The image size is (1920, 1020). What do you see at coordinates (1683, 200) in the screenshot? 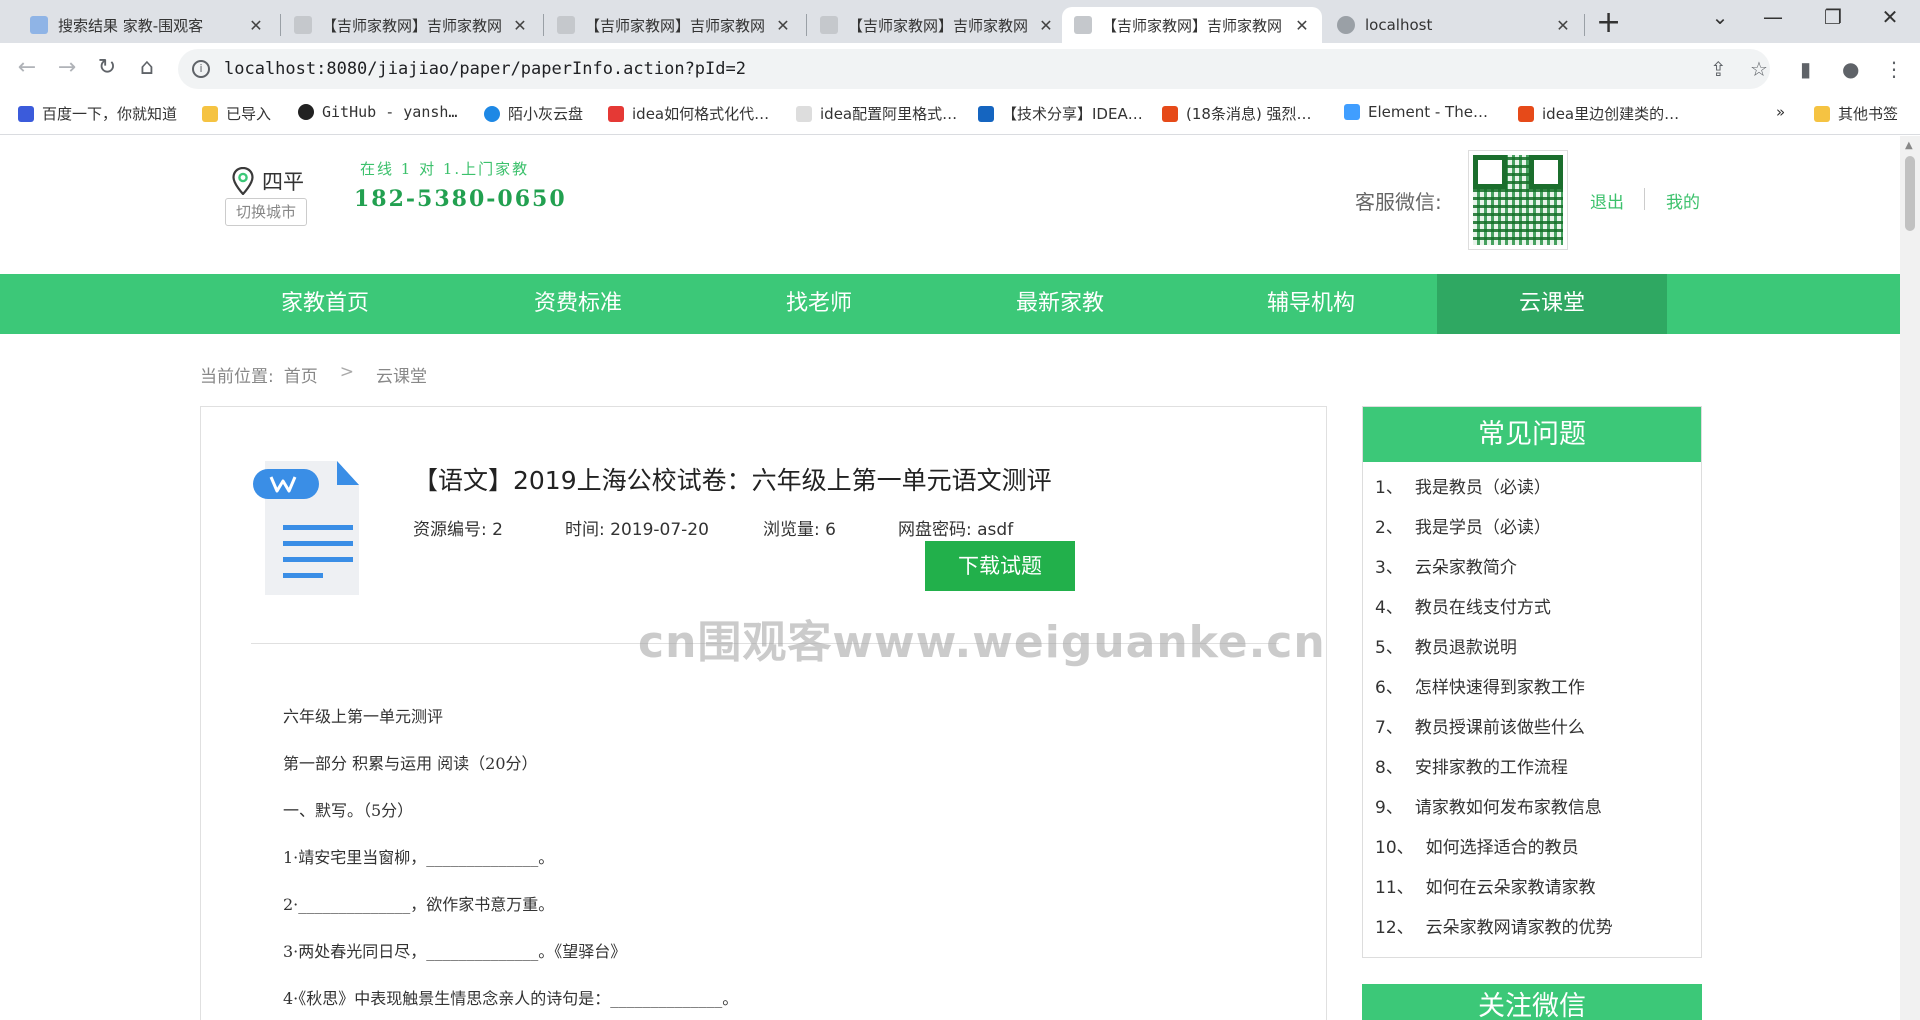
I see `my-account-link: 我的` at bounding box center [1683, 200].